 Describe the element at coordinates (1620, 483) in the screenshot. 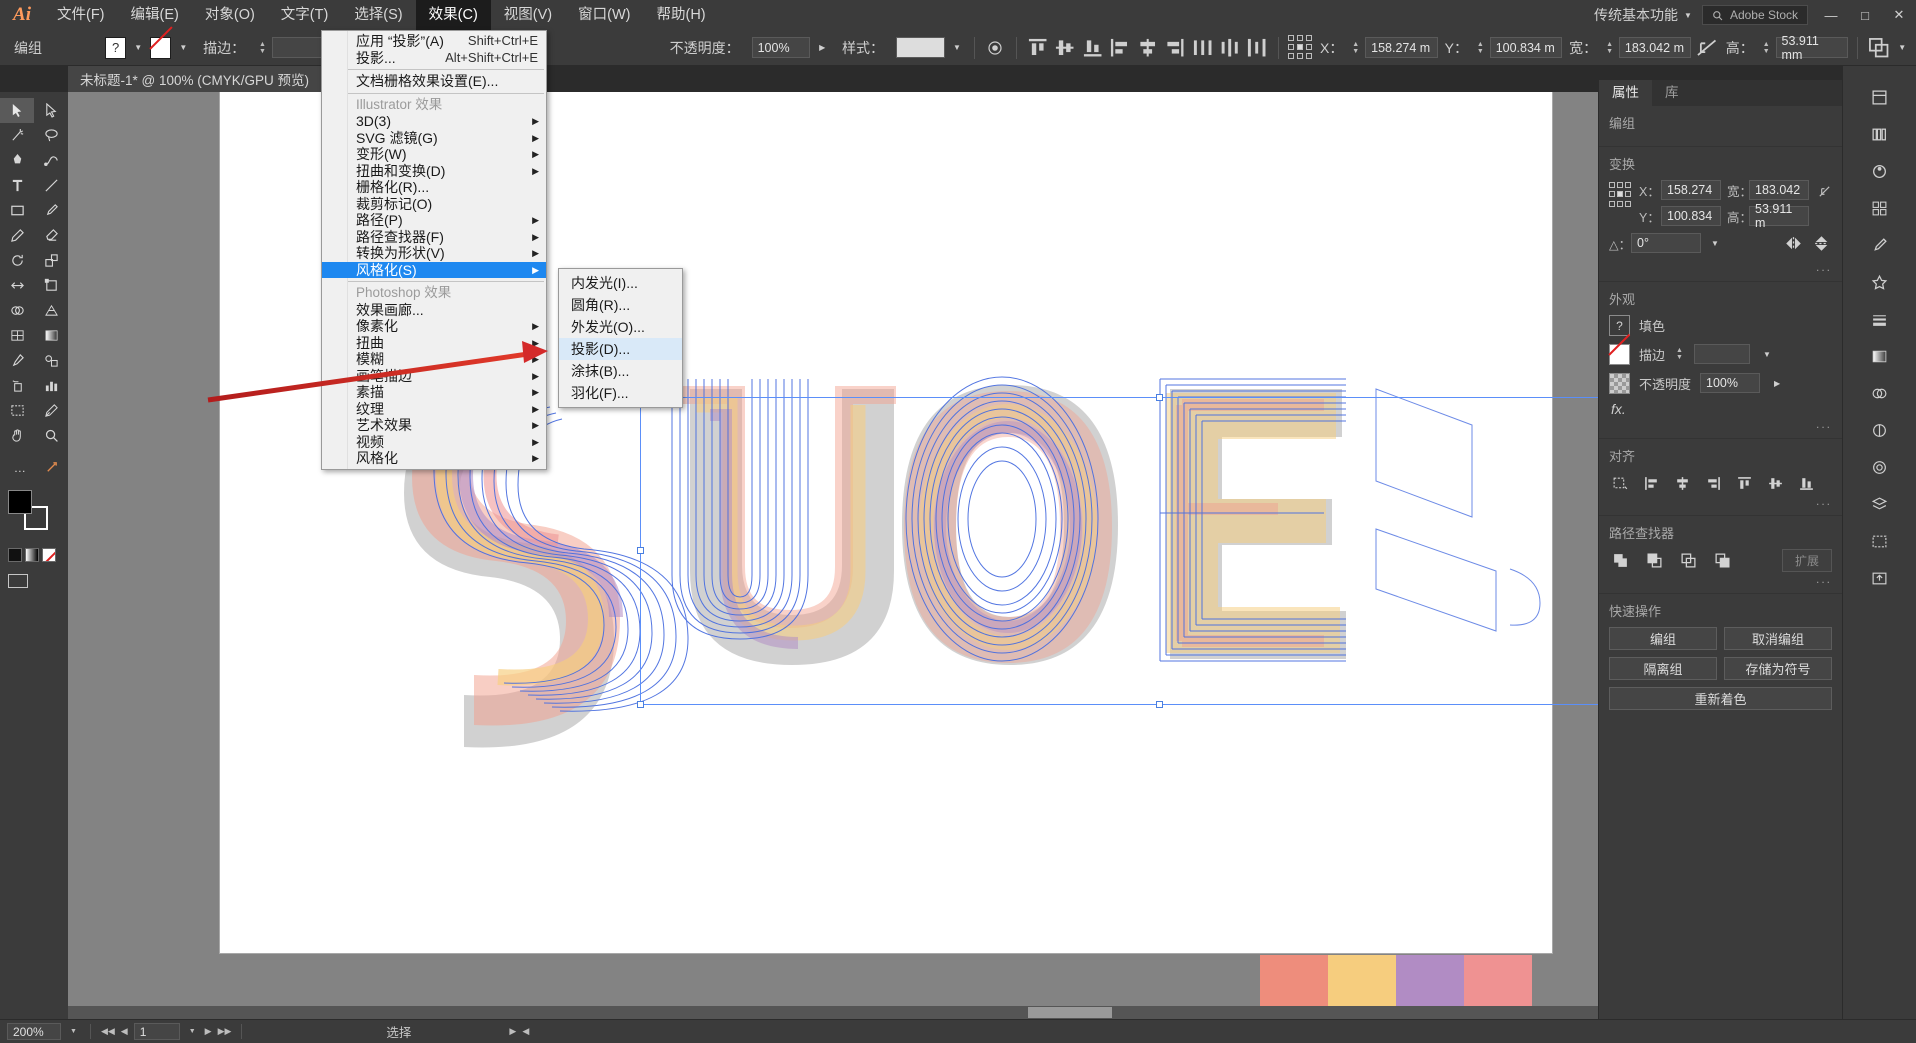

I see `align-to-selection-icon` at that location.